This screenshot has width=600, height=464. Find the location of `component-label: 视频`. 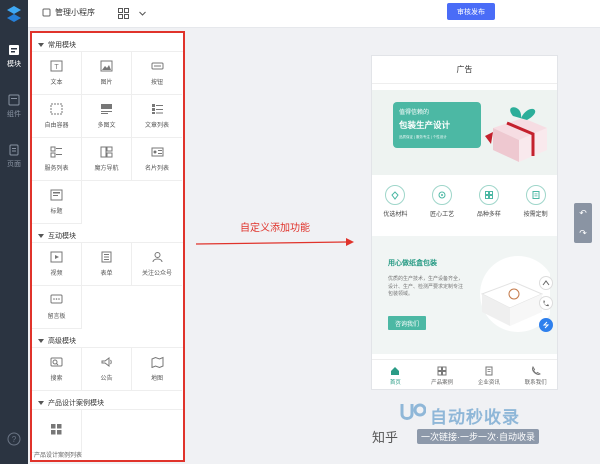

component-label: 视频 is located at coordinates (56, 274).